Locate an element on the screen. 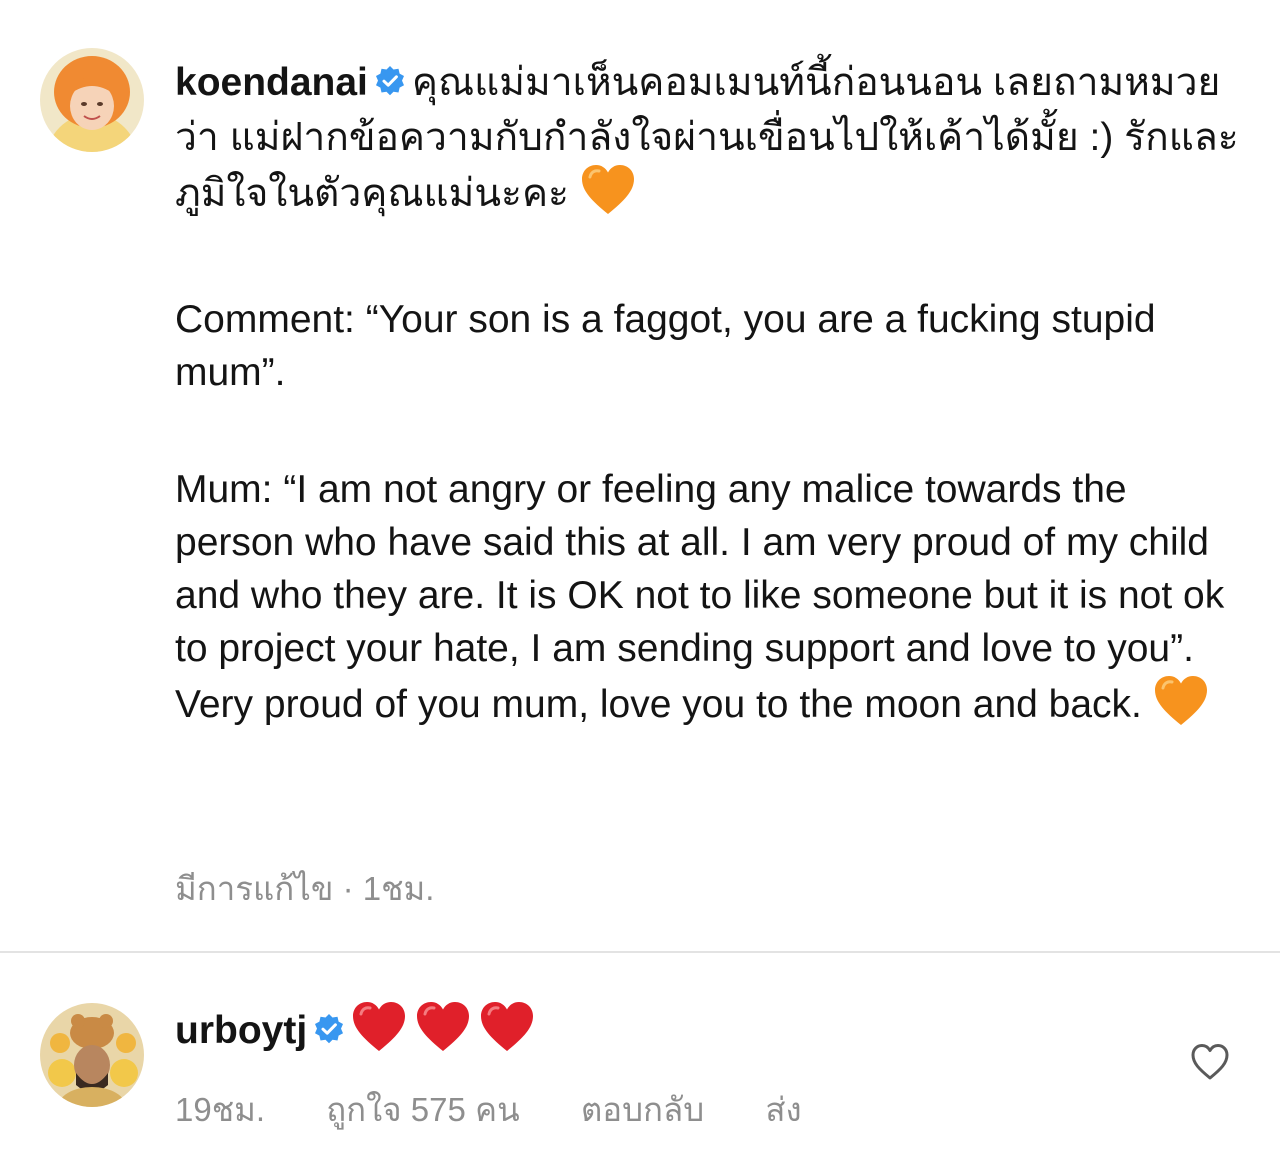  heart-outline-icon is located at coordinates (1210, 1062).